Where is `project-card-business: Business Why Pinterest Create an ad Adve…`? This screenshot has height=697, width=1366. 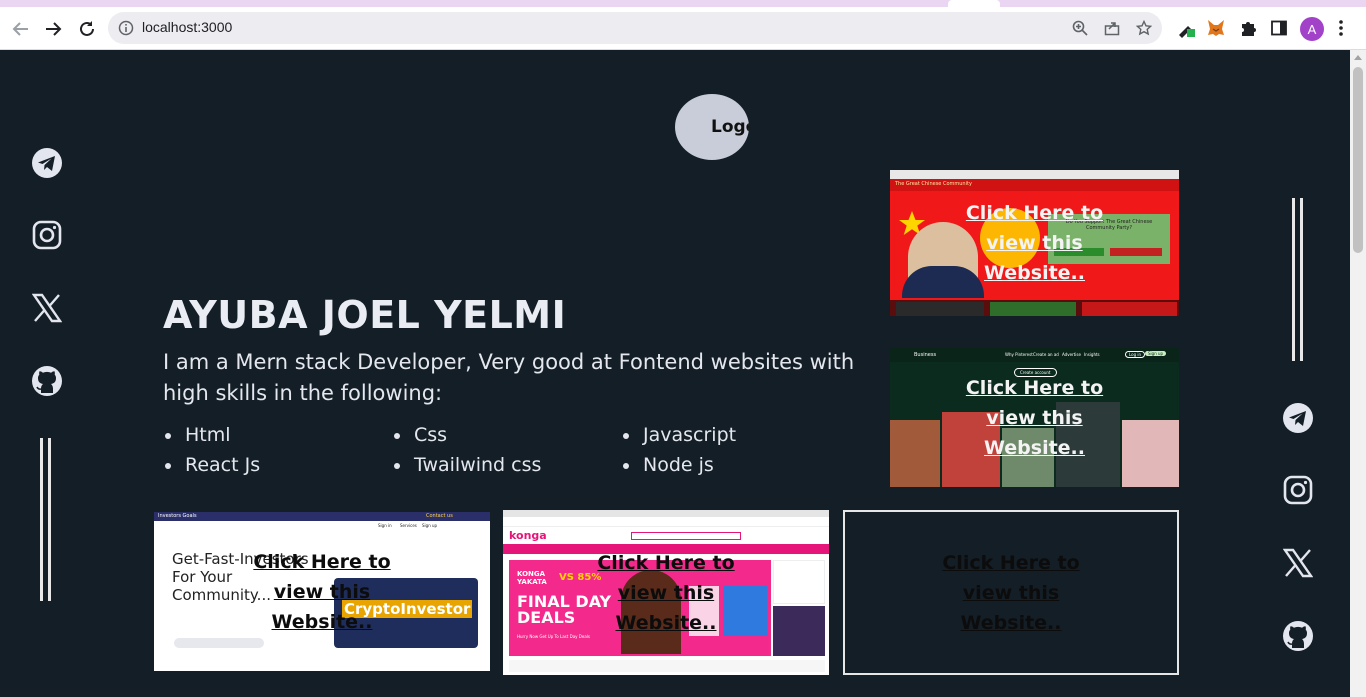 project-card-business: Business Why Pinterest Create an ad Adve… is located at coordinates (1034, 417).